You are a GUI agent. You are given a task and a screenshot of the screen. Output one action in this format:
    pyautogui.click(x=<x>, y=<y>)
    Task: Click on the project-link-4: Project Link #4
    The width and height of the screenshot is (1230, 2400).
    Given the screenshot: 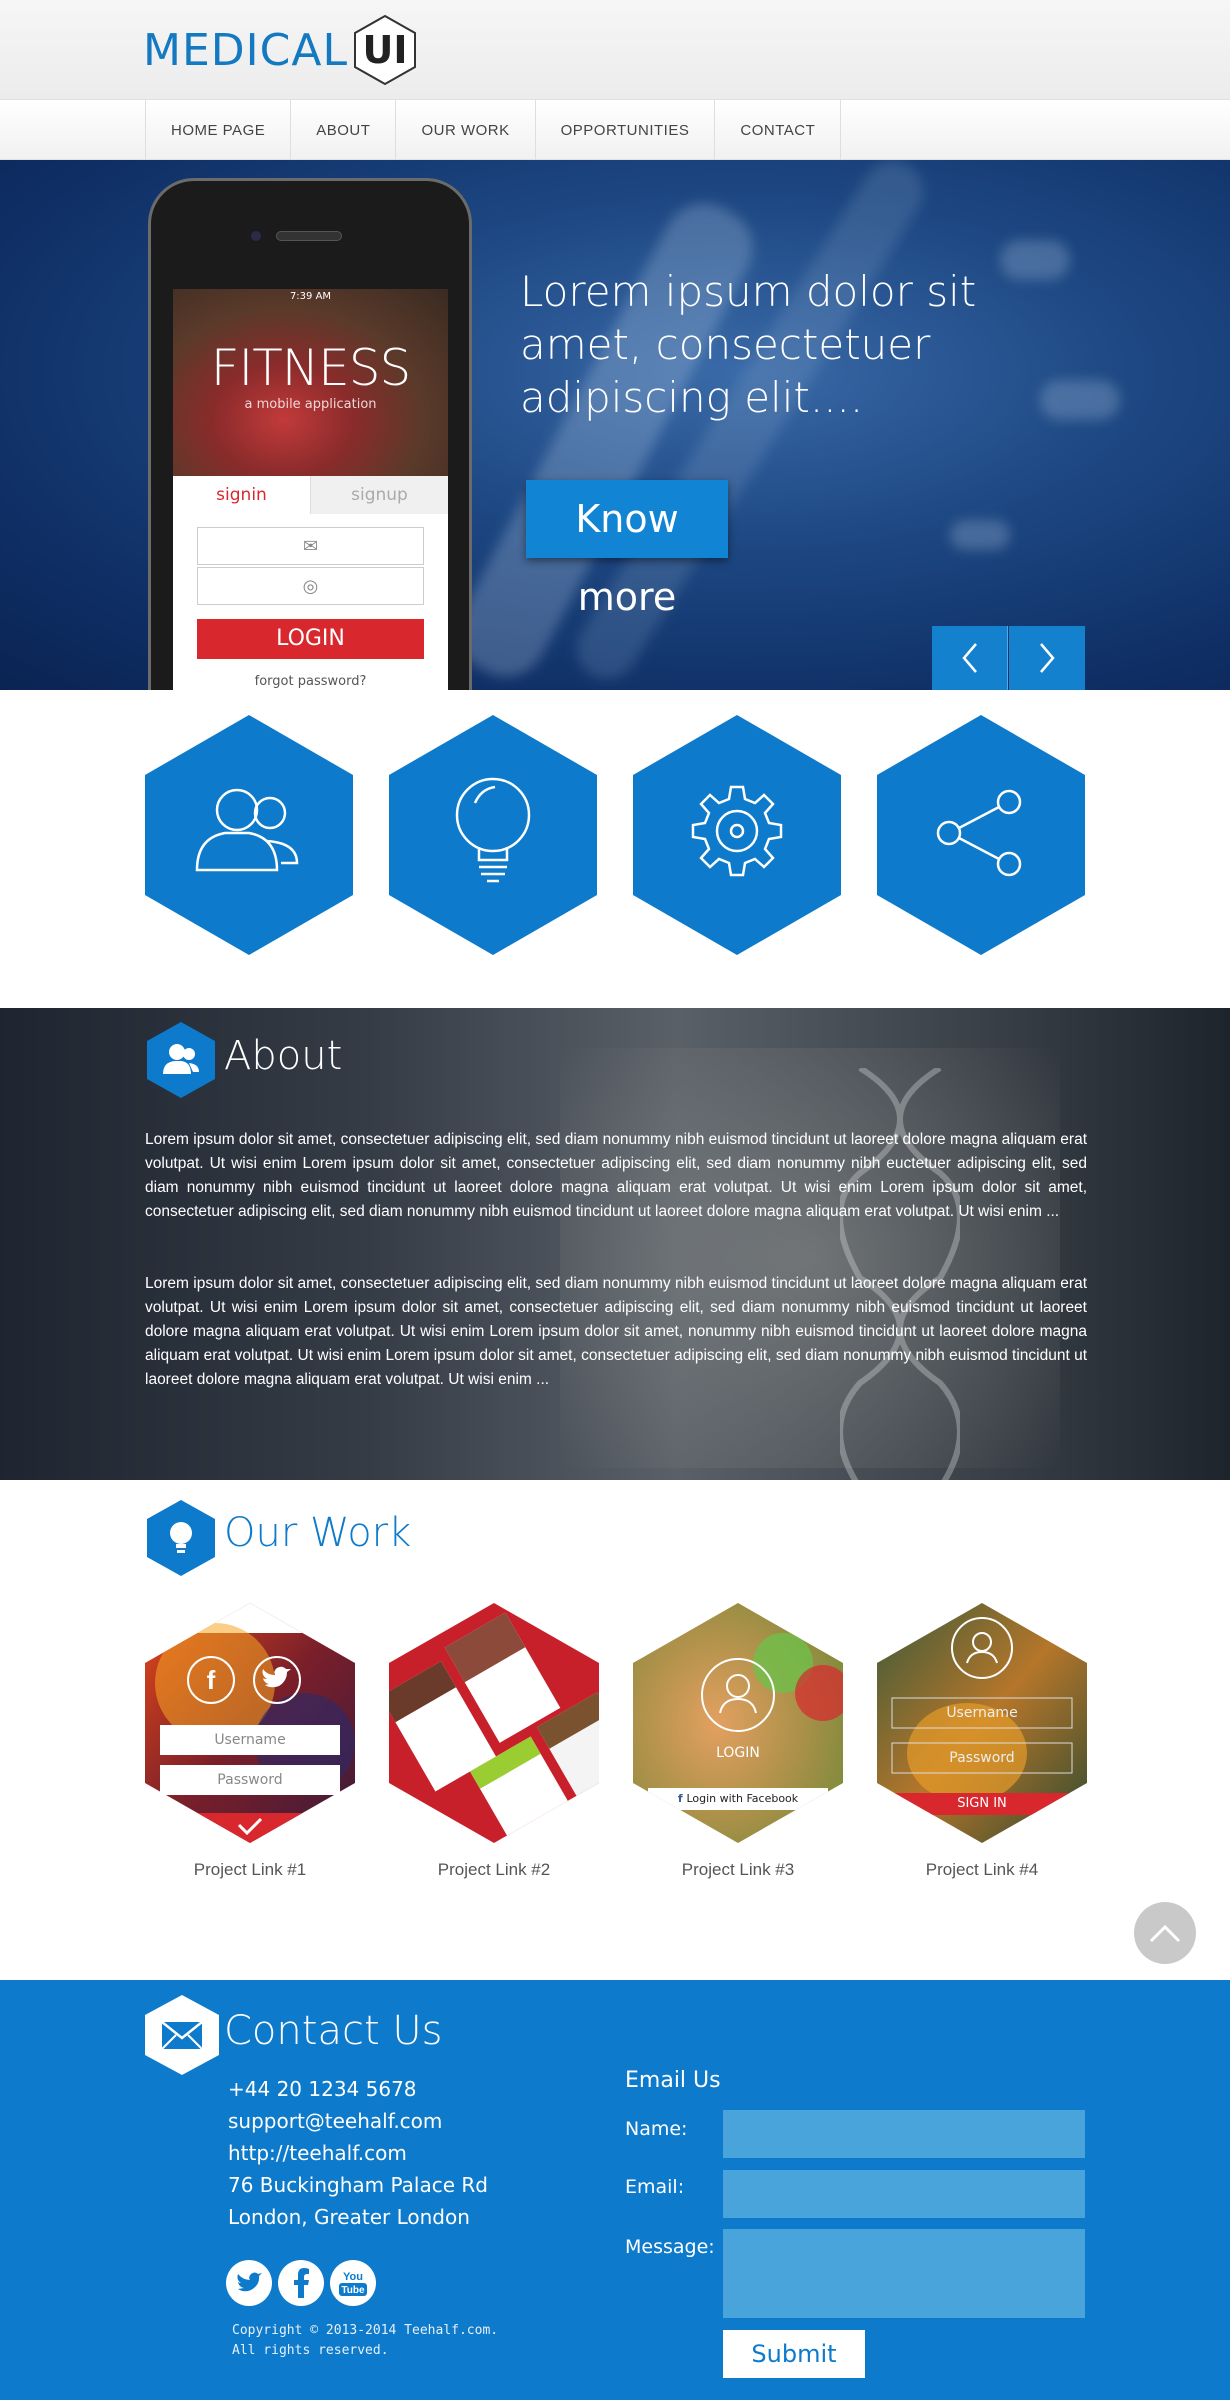 What is the action you would take?
    pyautogui.click(x=982, y=1870)
    